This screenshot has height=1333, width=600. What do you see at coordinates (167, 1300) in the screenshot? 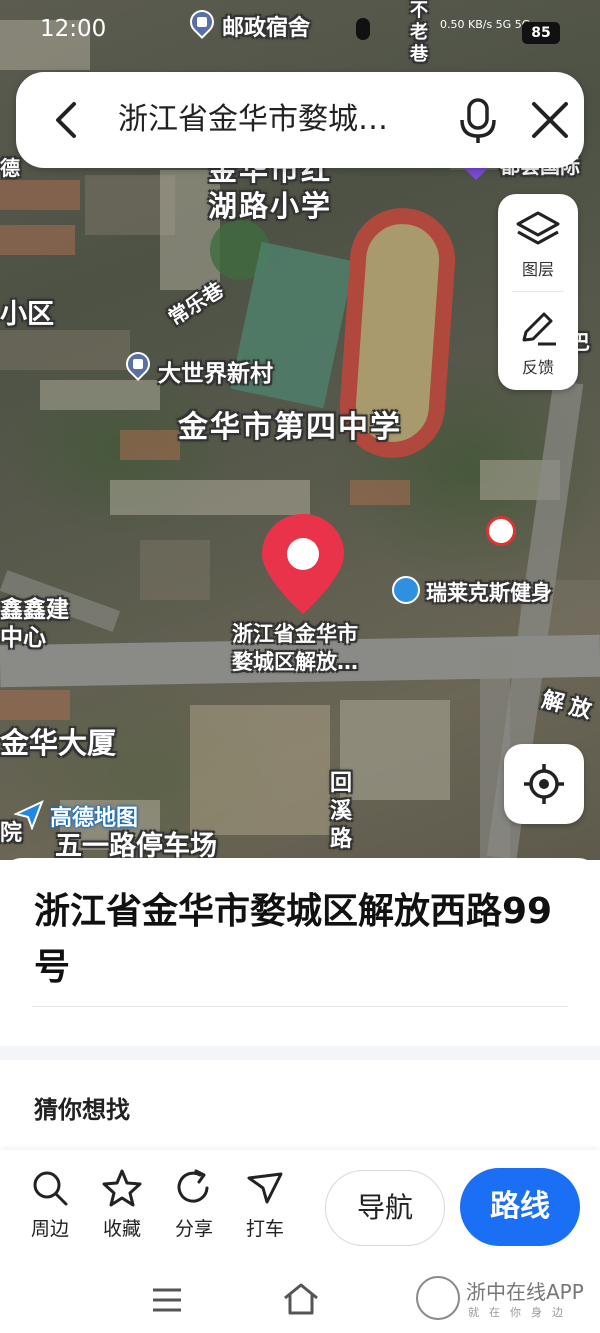
I see `menu-icon` at bounding box center [167, 1300].